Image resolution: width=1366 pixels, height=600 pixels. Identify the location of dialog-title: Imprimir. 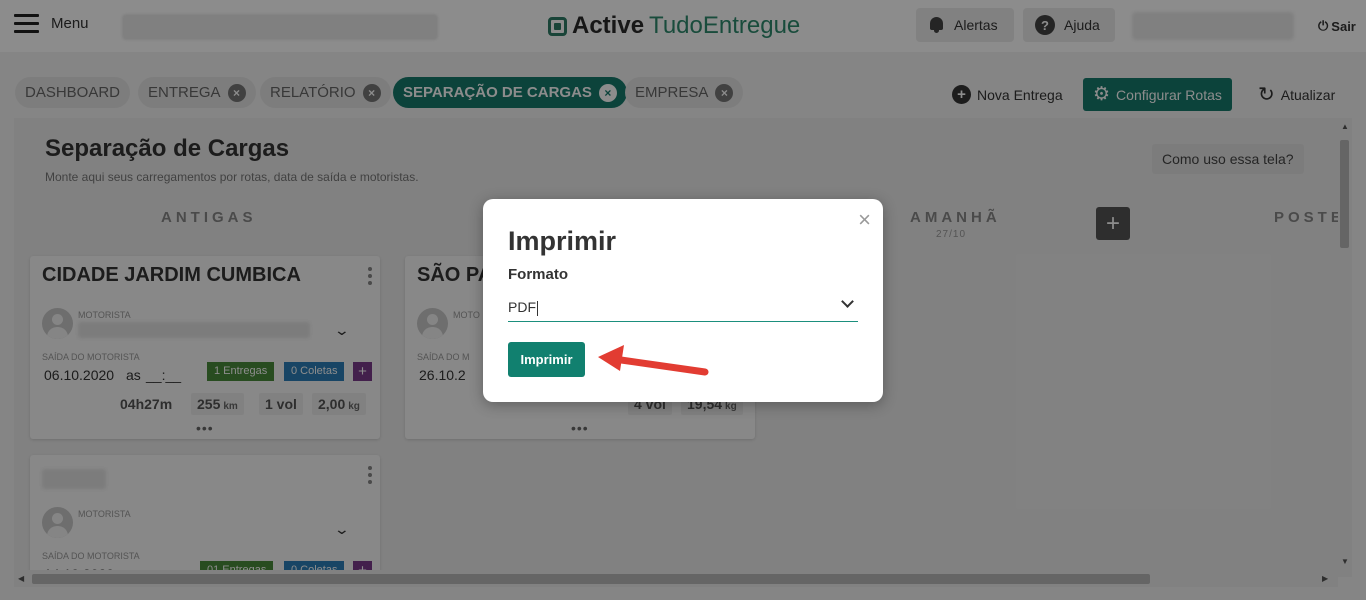
(562, 241).